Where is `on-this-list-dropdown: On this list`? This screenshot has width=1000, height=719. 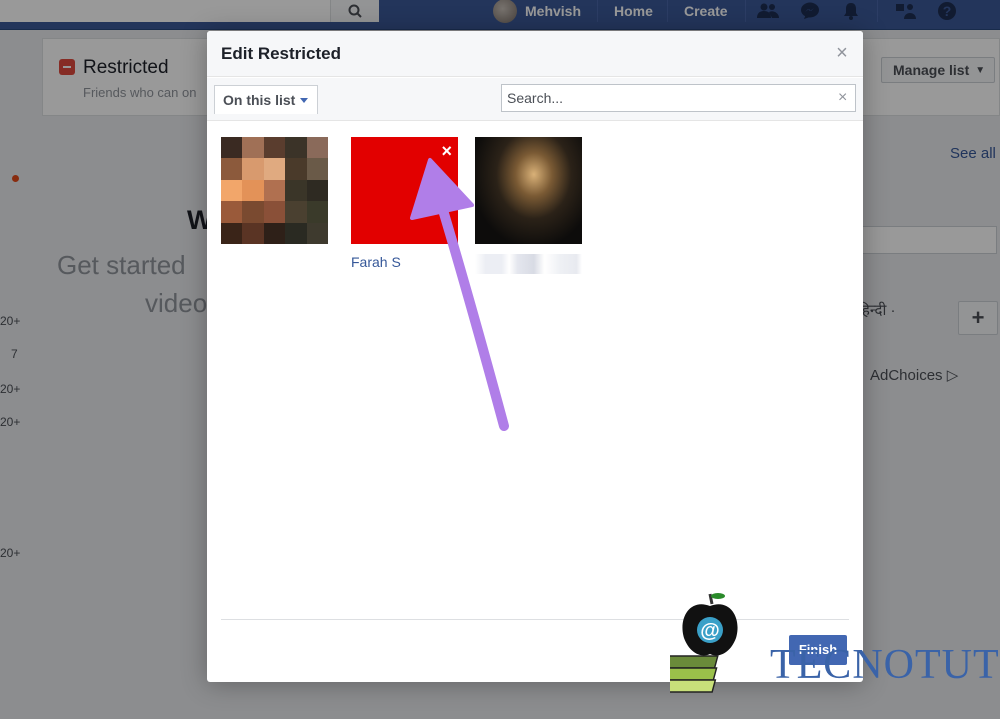
on-this-list-dropdown: On this list is located at coordinates (266, 99).